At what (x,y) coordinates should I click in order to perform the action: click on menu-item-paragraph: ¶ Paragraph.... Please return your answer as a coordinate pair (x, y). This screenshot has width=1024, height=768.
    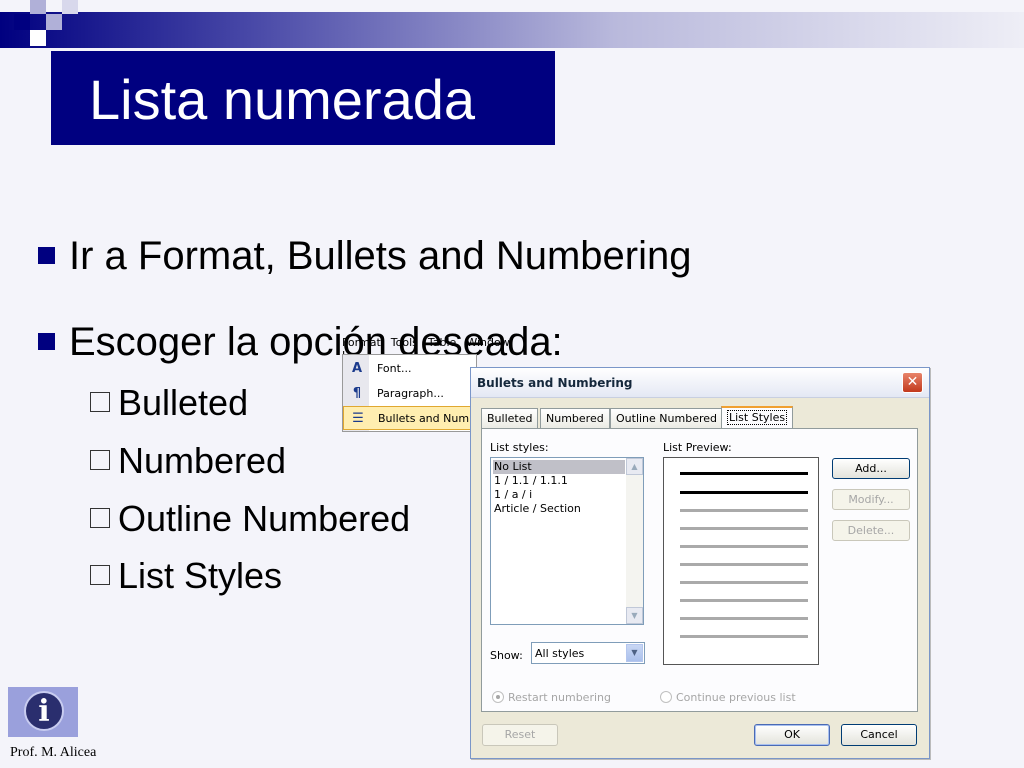
    Looking at the image, I should click on (410, 394).